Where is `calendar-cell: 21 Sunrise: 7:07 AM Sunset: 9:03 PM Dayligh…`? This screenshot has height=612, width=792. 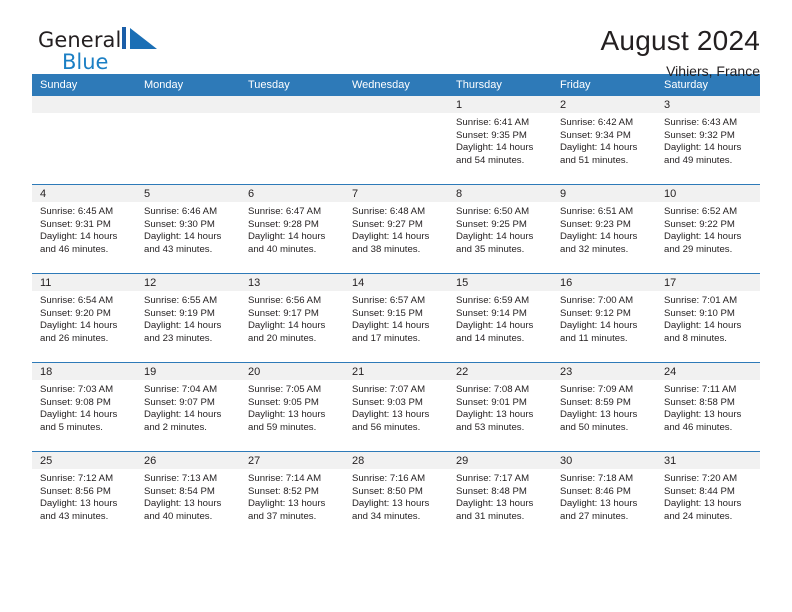 calendar-cell: 21 Sunrise: 7:07 AM Sunset: 9:03 PM Dayligh… is located at coordinates (396, 407).